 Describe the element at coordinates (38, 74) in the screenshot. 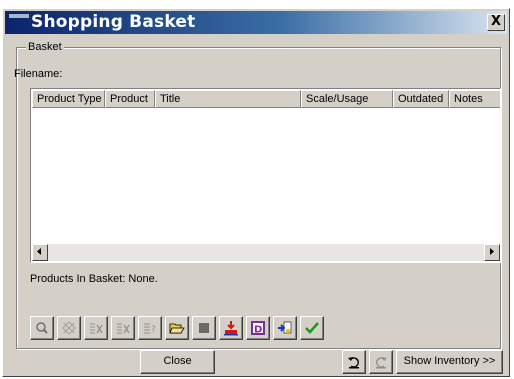

I see `filename-label: Filename:` at that location.